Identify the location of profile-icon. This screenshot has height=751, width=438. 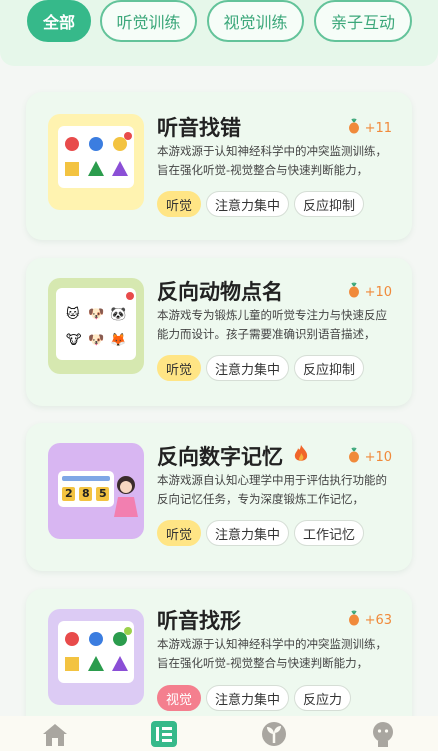
(383, 734).